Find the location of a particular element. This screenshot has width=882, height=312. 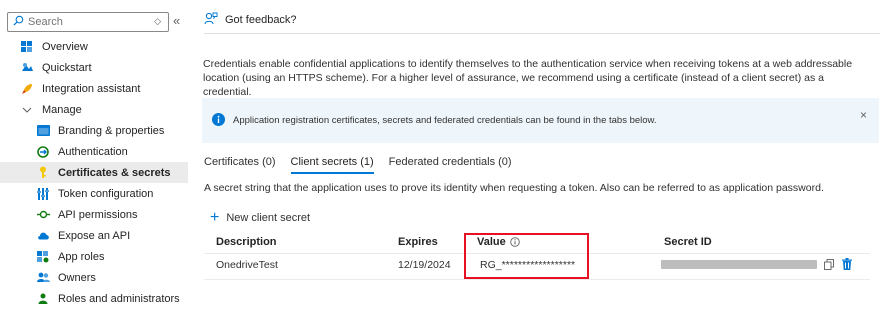

cell-expires: 12/19/2024 is located at coordinates (424, 265).